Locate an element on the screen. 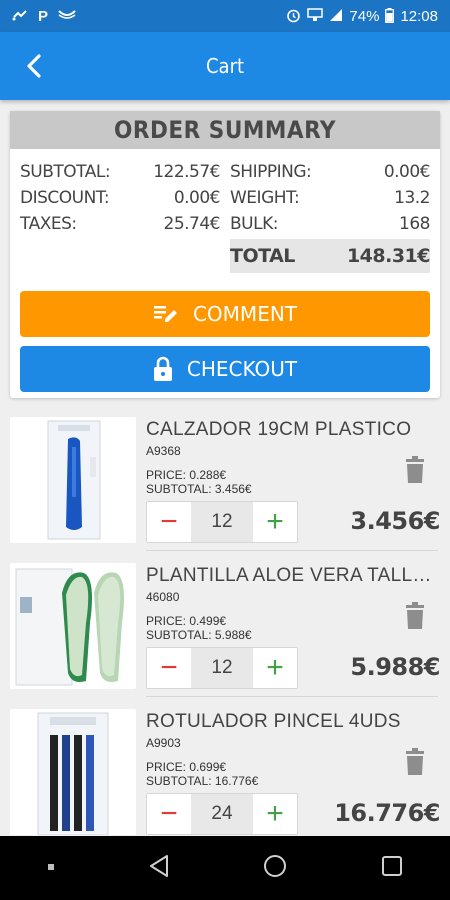 This screenshot has width=450, height=900. product-code: 46080 is located at coordinates (163, 597).